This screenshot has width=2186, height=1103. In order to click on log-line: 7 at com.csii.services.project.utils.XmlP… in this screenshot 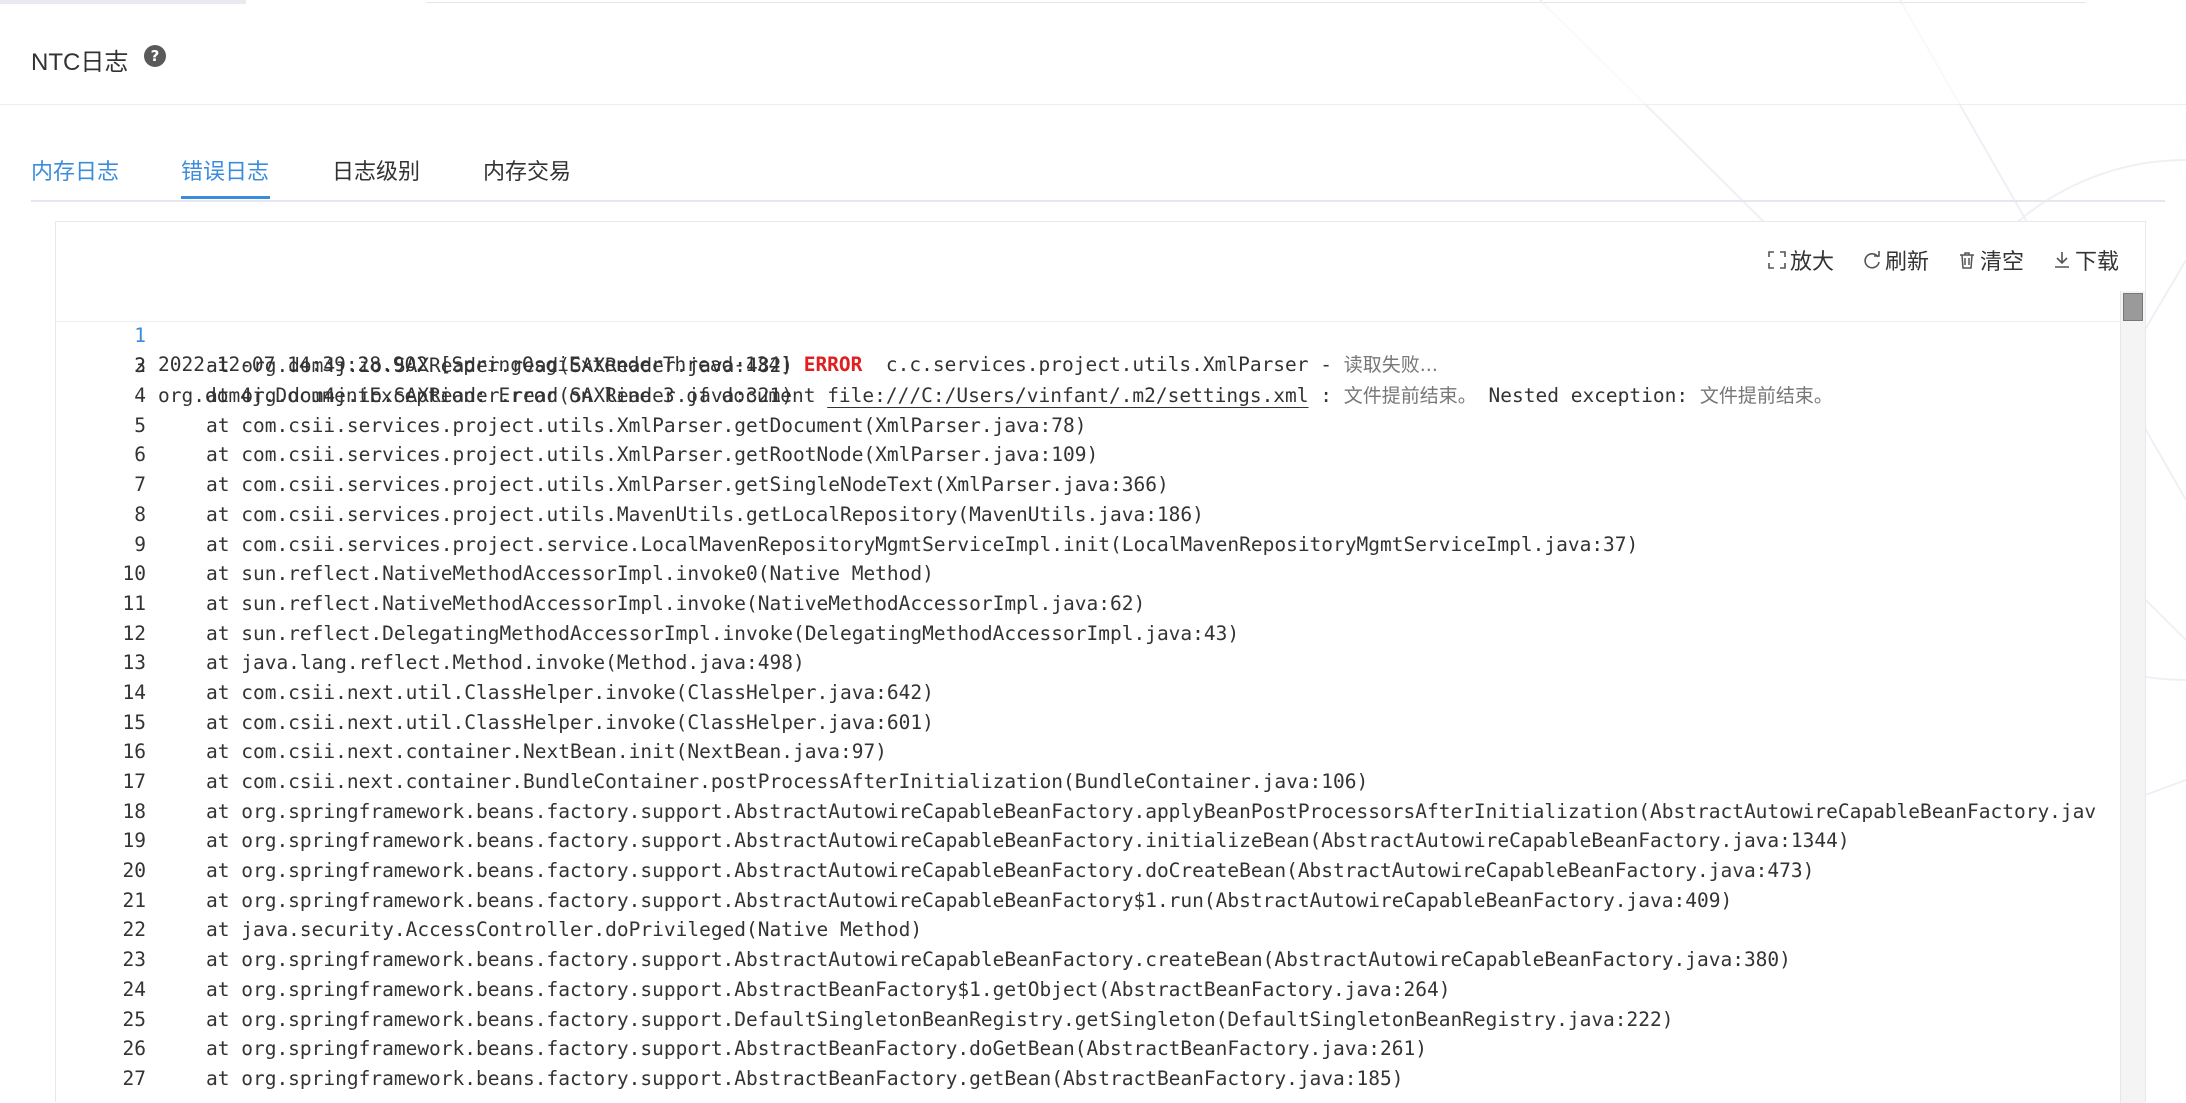, I will do `click(1088, 485)`.